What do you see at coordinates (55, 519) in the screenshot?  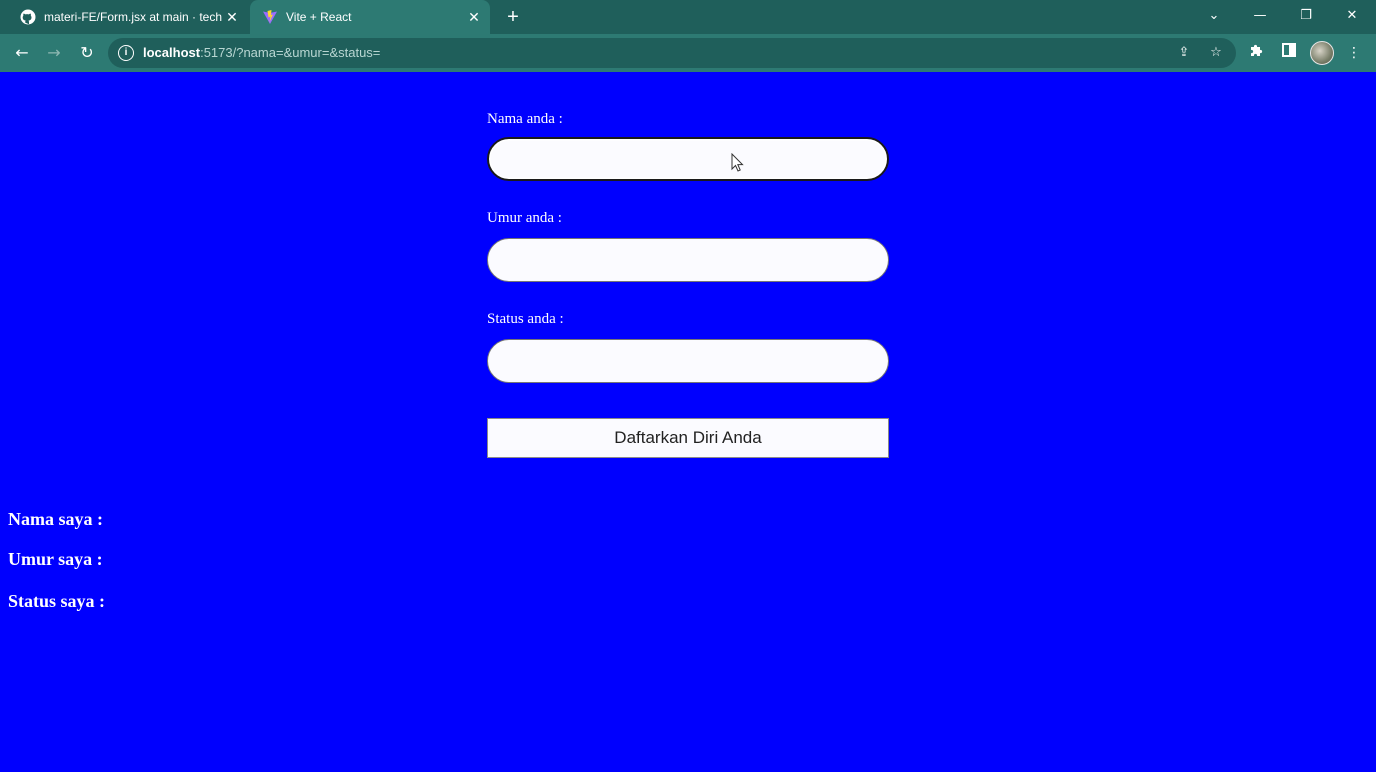 I see `nama-output: Nama saya :` at bounding box center [55, 519].